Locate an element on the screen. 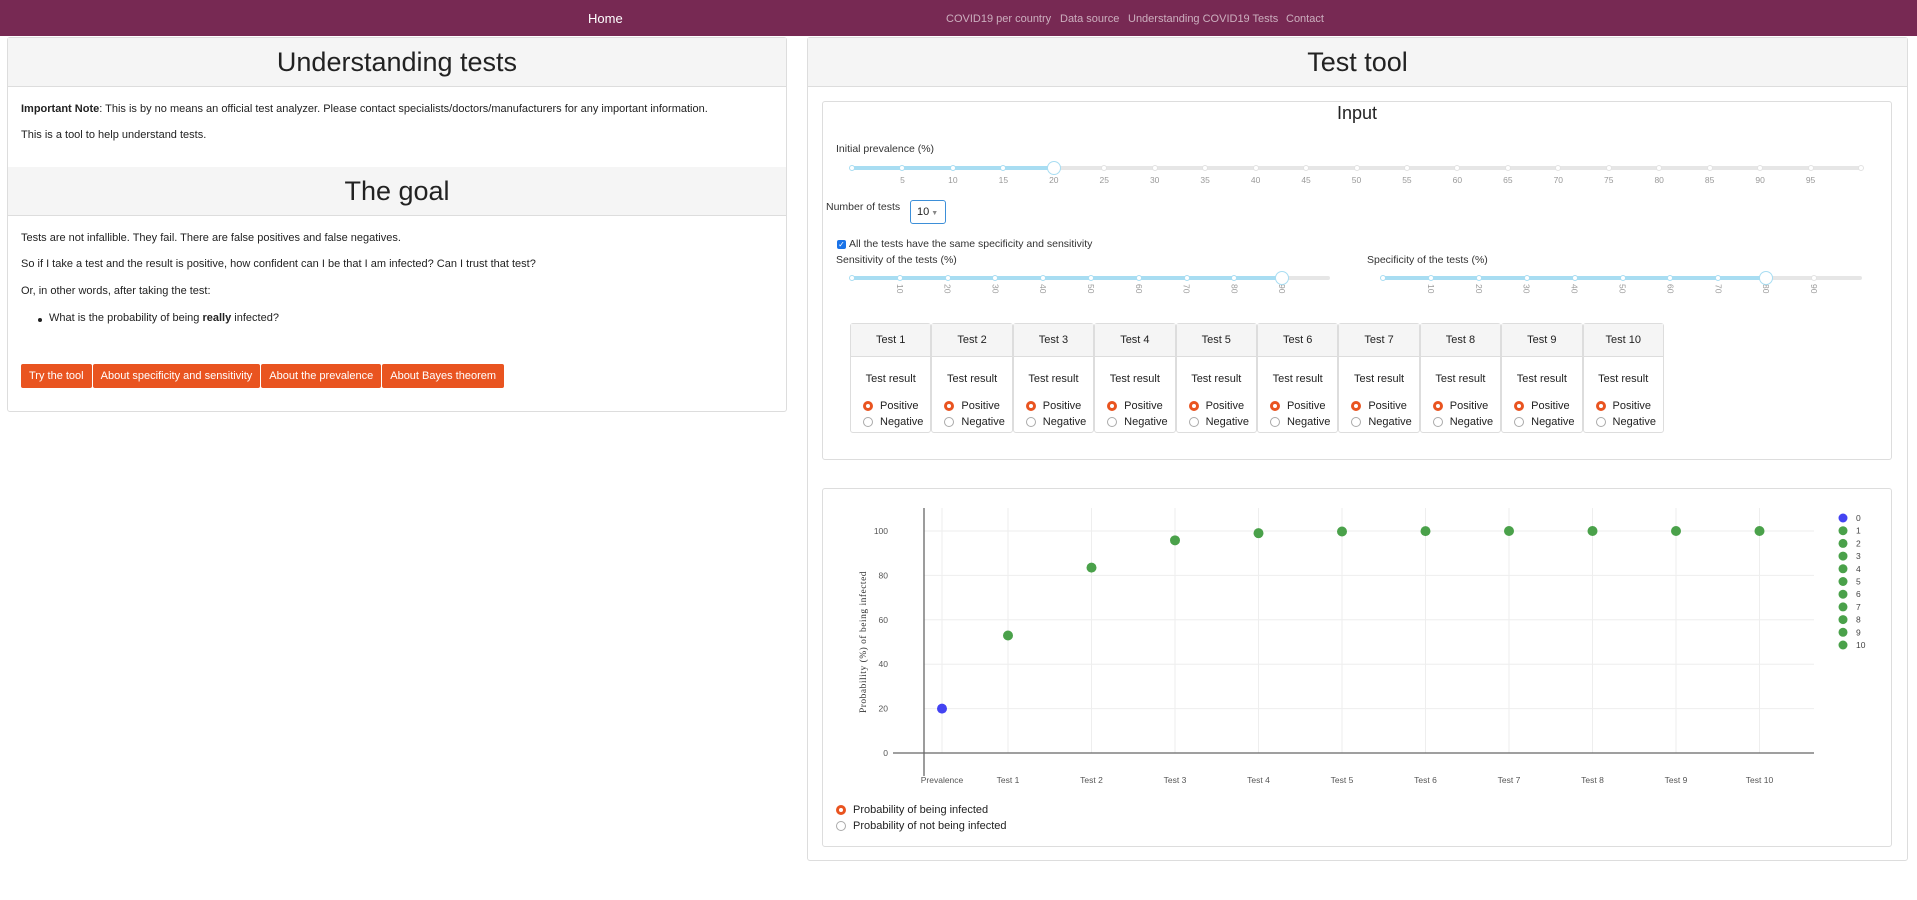 This screenshot has height=900, width=1917. slider-tick-label: 80 is located at coordinates (1659, 180).